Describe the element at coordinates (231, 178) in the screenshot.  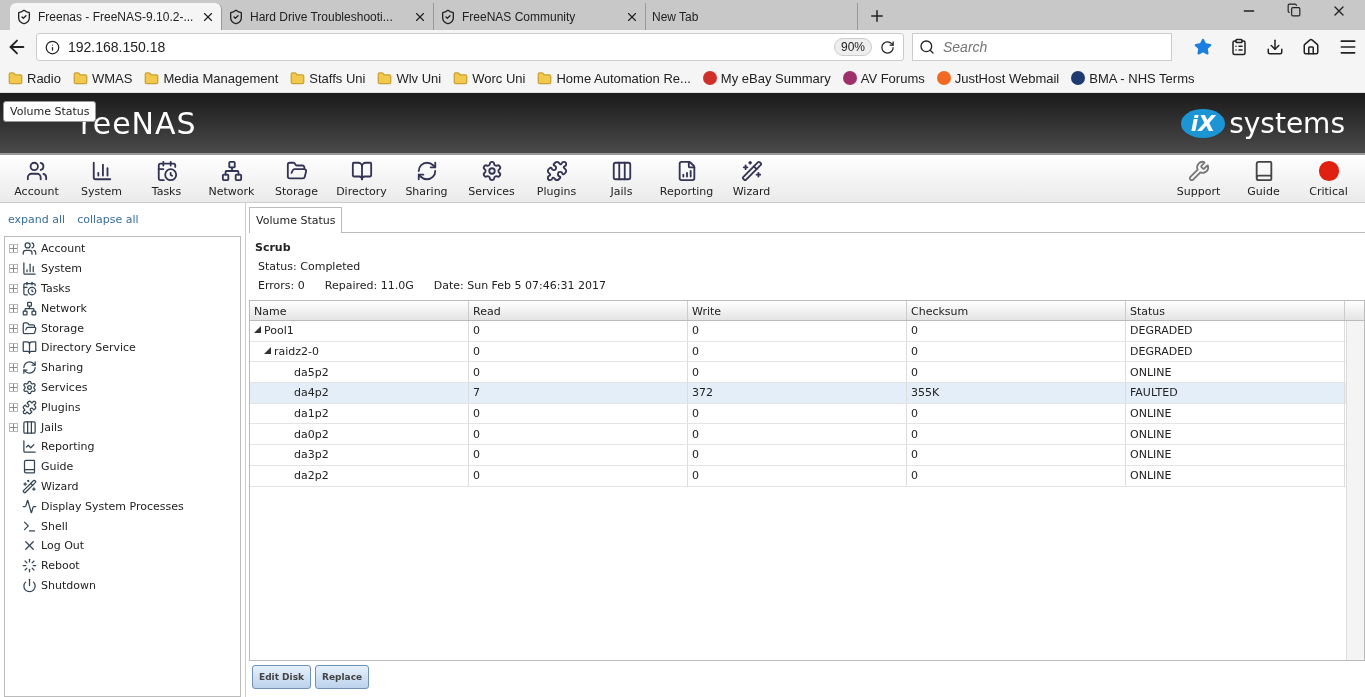
I see `toolbar-button: Network` at that location.